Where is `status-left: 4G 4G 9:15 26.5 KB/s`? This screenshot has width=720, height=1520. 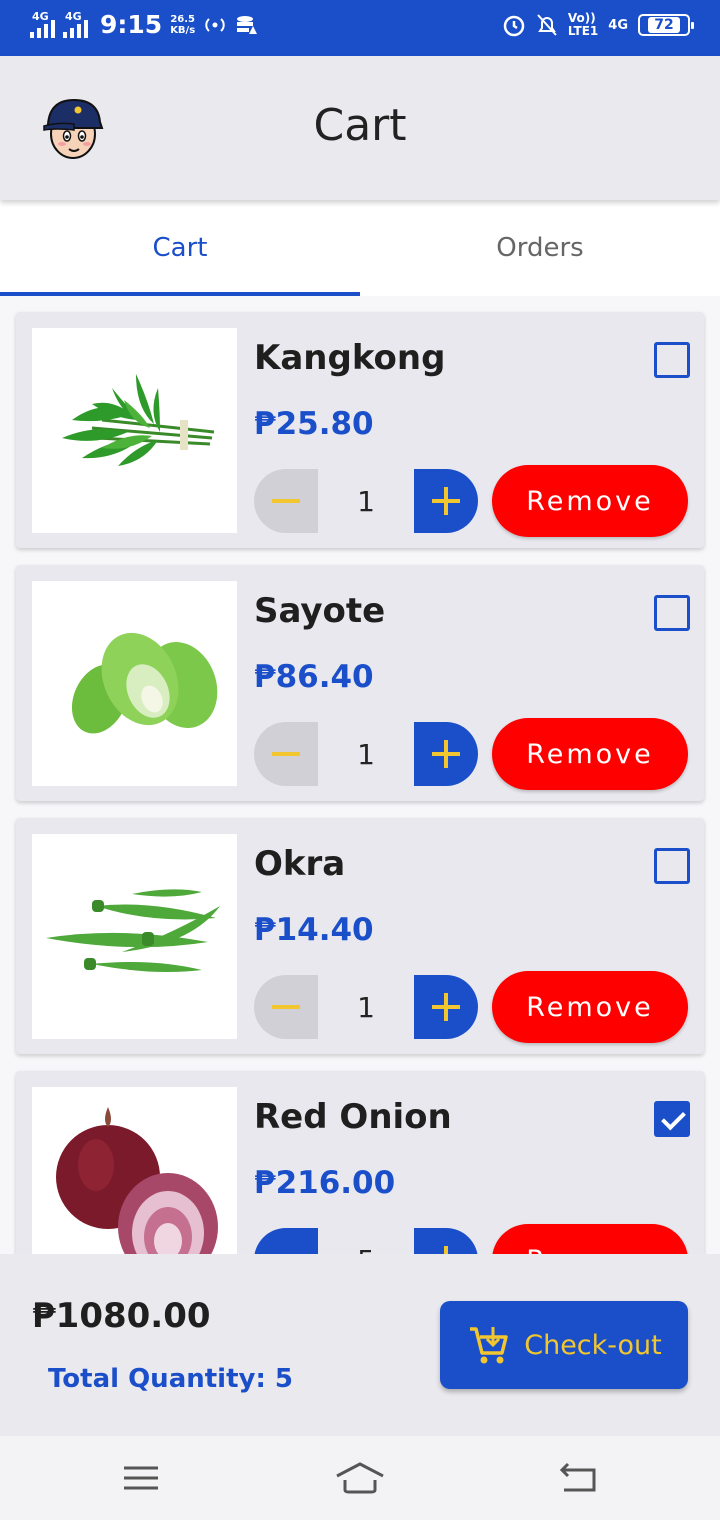
status-left: 4G 4G 9:15 26.5 KB/s is located at coordinates (144, 24).